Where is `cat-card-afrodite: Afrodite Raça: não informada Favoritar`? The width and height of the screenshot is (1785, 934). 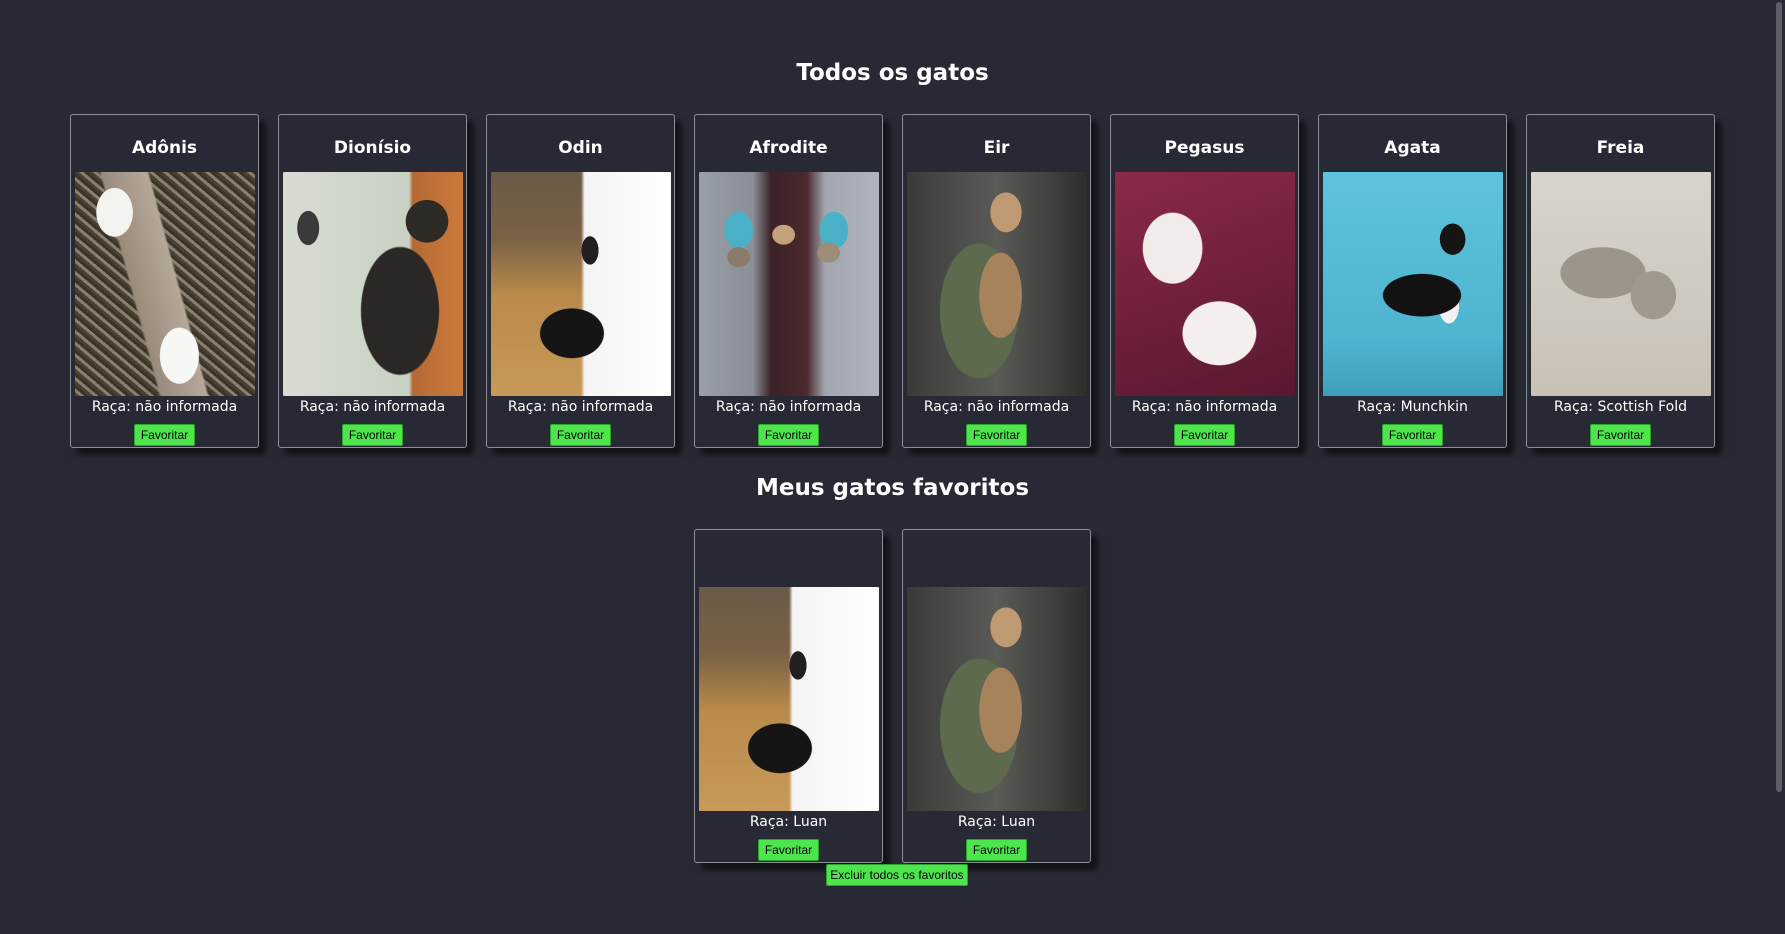 cat-card-afrodite: Afrodite Raça: não informada Favoritar is located at coordinates (788, 281).